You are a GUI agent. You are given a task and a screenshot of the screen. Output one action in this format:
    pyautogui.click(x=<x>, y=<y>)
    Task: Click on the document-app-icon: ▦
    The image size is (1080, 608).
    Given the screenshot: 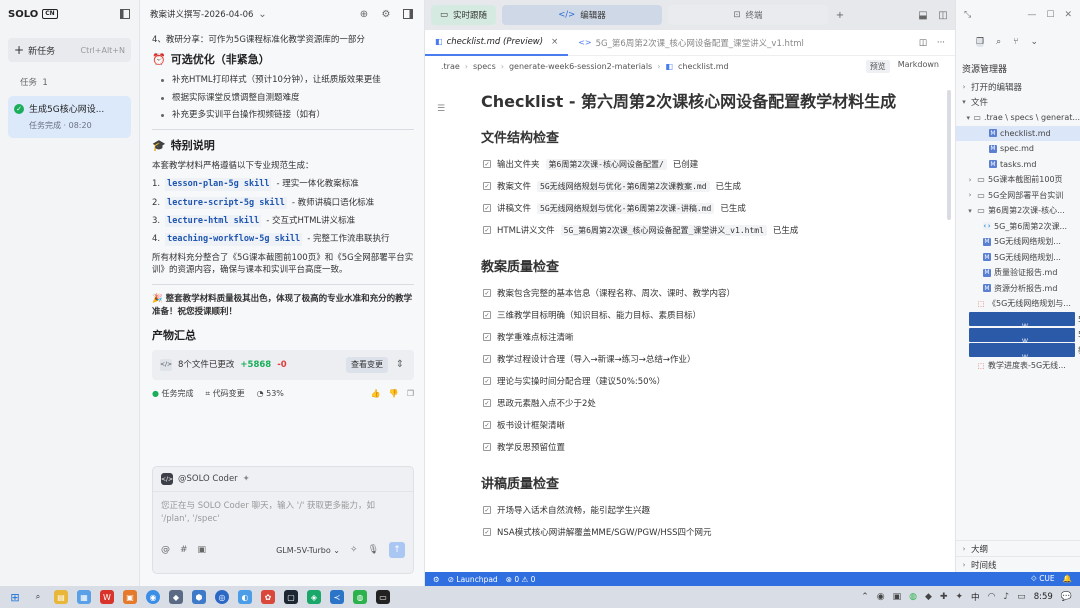 What is the action you would take?
    pyautogui.click(x=84, y=597)
    